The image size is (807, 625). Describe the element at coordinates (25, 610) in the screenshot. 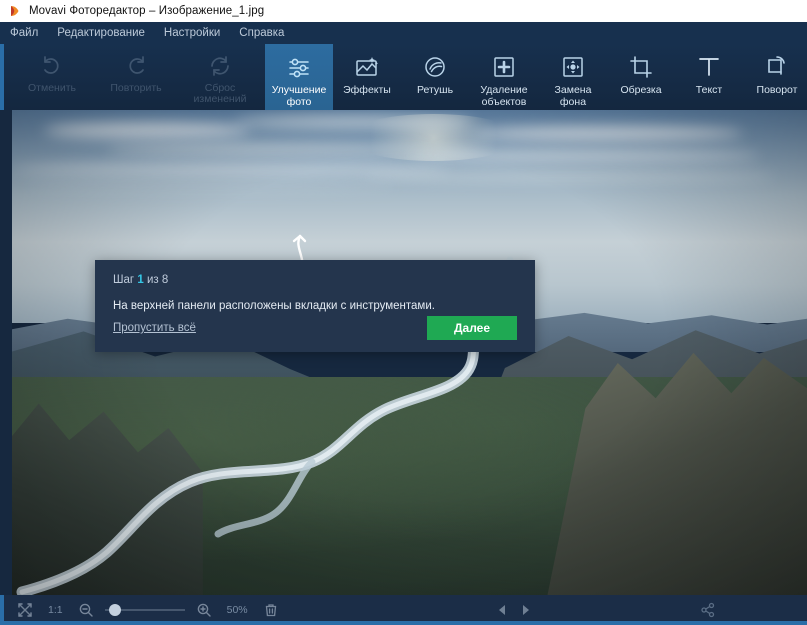

I see `fit-to-screen-icon` at that location.